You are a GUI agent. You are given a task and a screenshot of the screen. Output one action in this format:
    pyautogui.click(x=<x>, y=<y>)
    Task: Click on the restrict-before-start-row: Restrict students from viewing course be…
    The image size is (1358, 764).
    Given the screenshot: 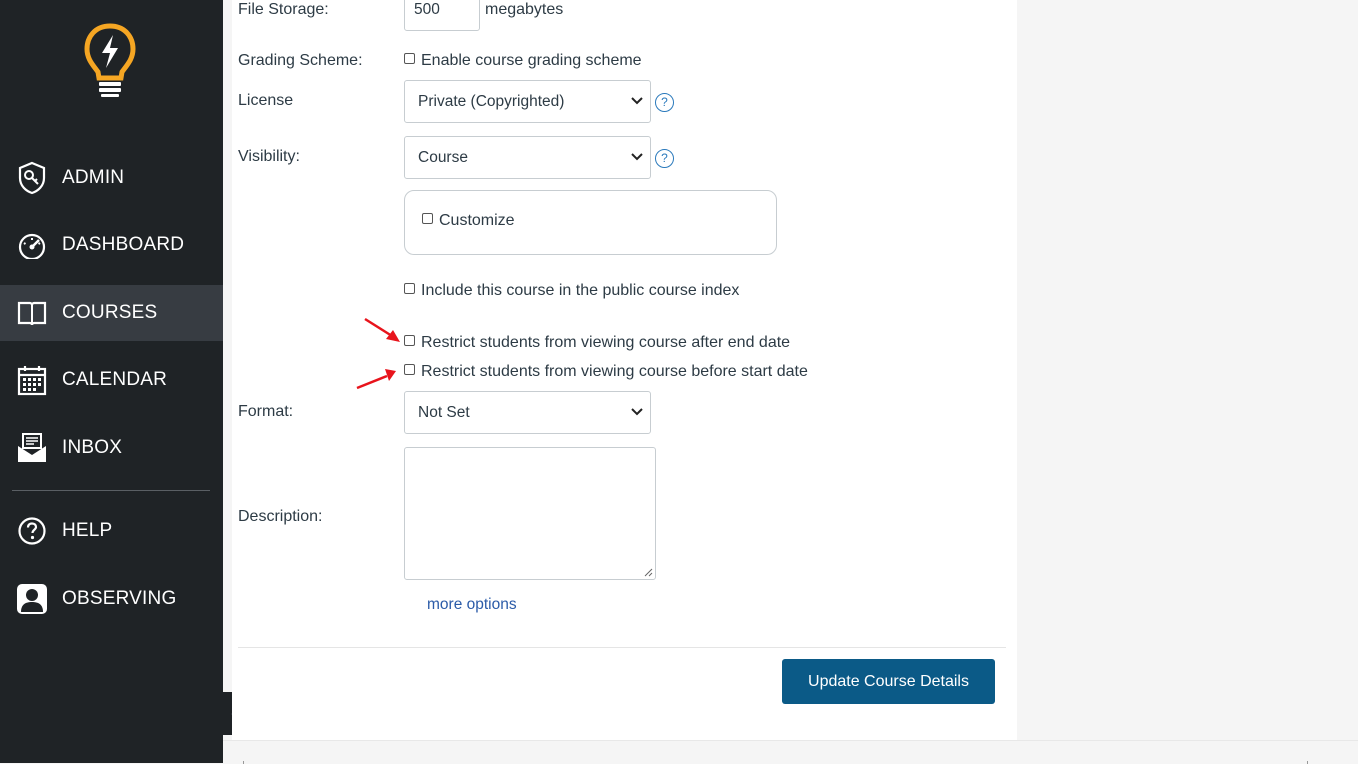 What is the action you would take?
    pyautogui.click(x=606, y=372)
    